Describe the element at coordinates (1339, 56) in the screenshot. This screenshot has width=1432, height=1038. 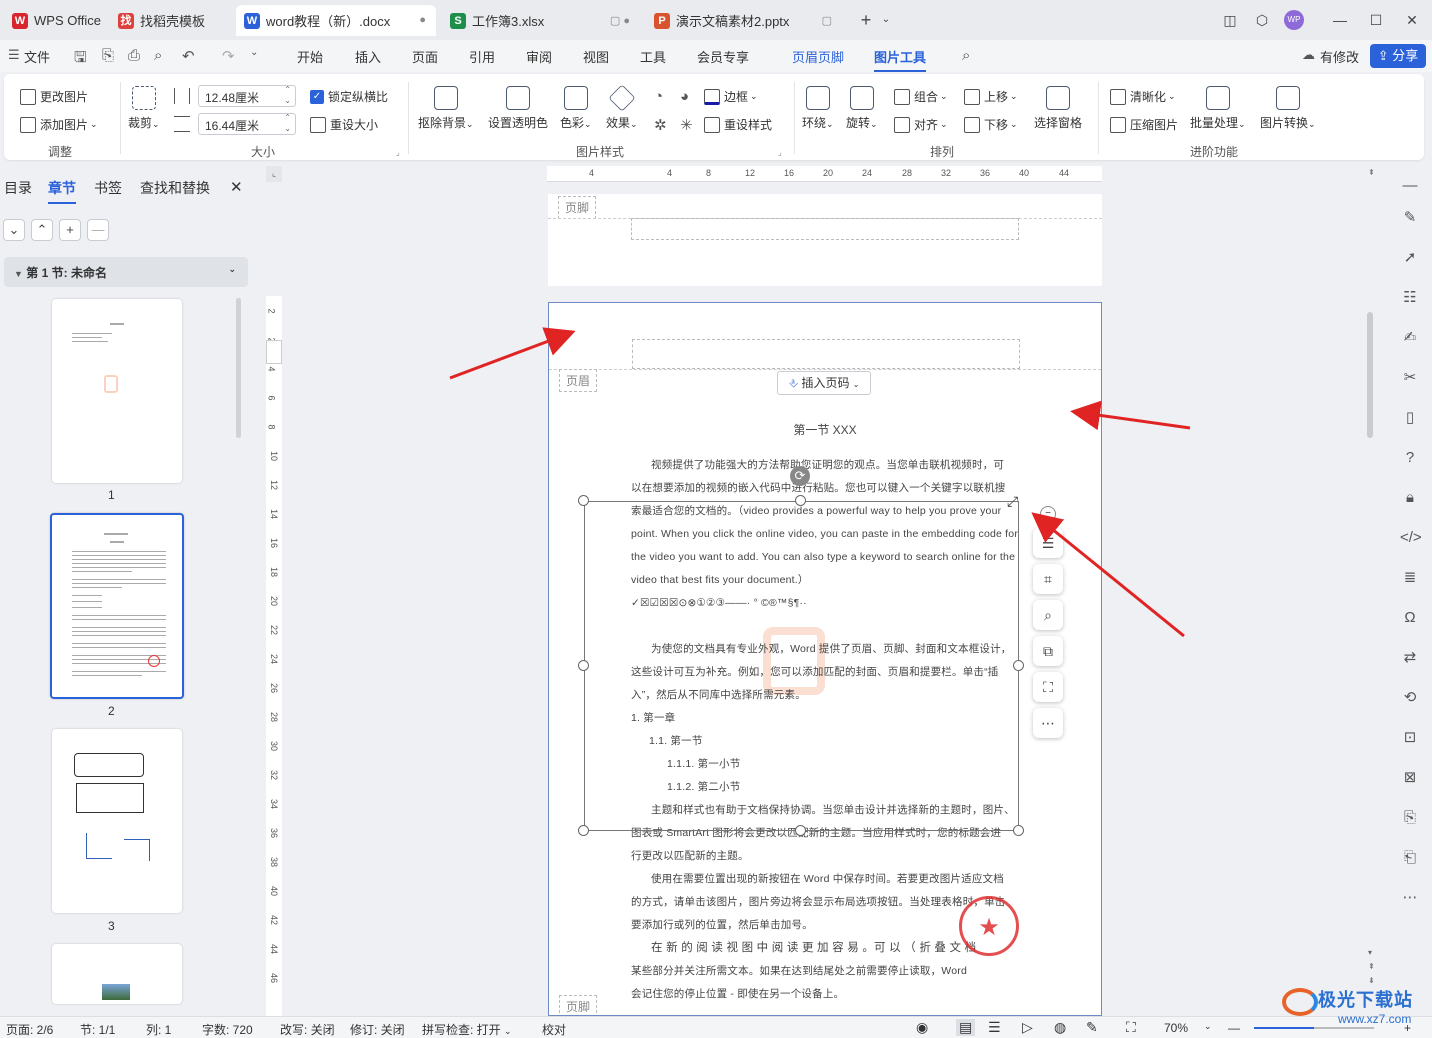
I see `modified-status: 有修改` at that location.